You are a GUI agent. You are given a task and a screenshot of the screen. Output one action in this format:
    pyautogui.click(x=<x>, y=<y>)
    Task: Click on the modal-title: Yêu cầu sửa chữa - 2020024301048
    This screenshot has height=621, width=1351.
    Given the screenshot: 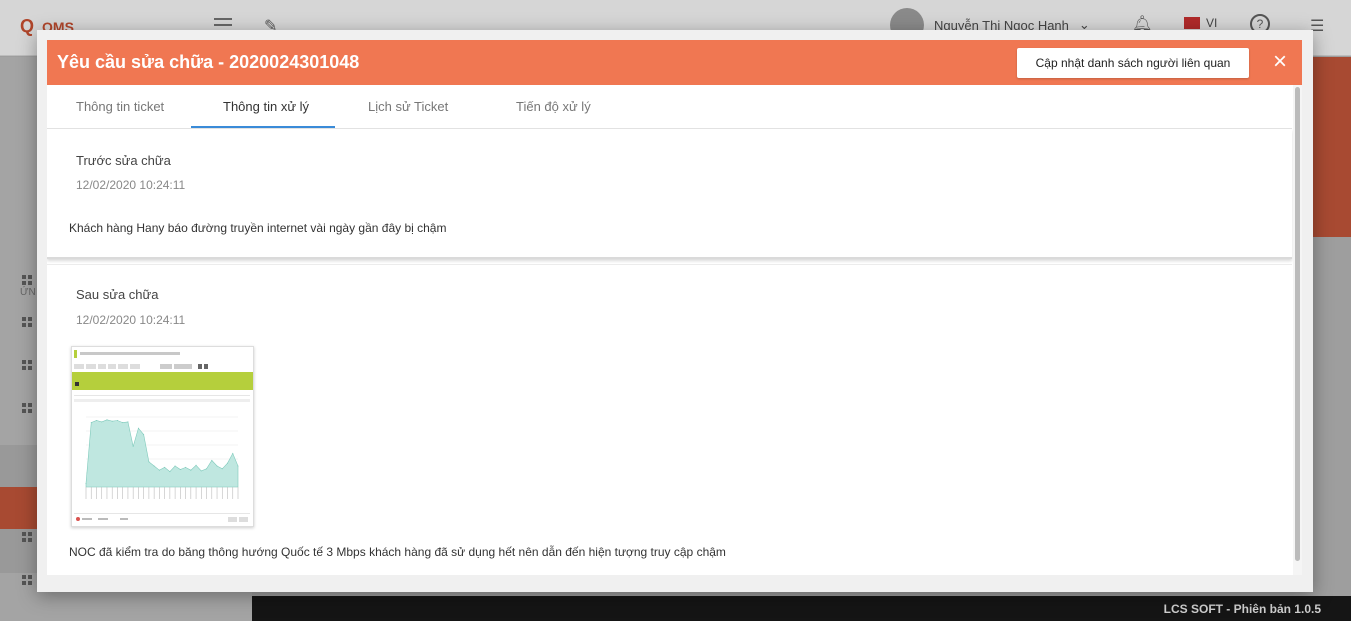 What is the action you would take?
    pyautogui.click(x=208, y=62)
    